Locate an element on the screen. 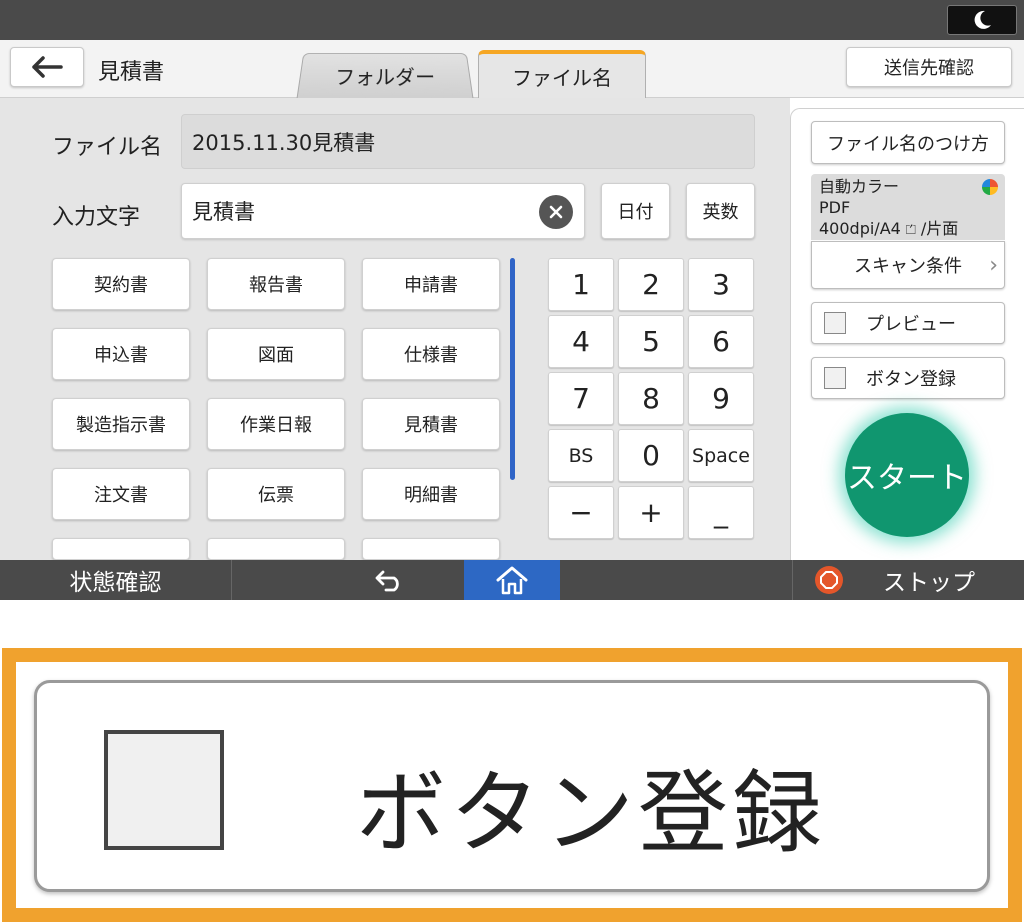 Image resolution: width=1024 pixels, height=924 pixels. preview-toggle: プレビュー is located at coordinates (908, 323).